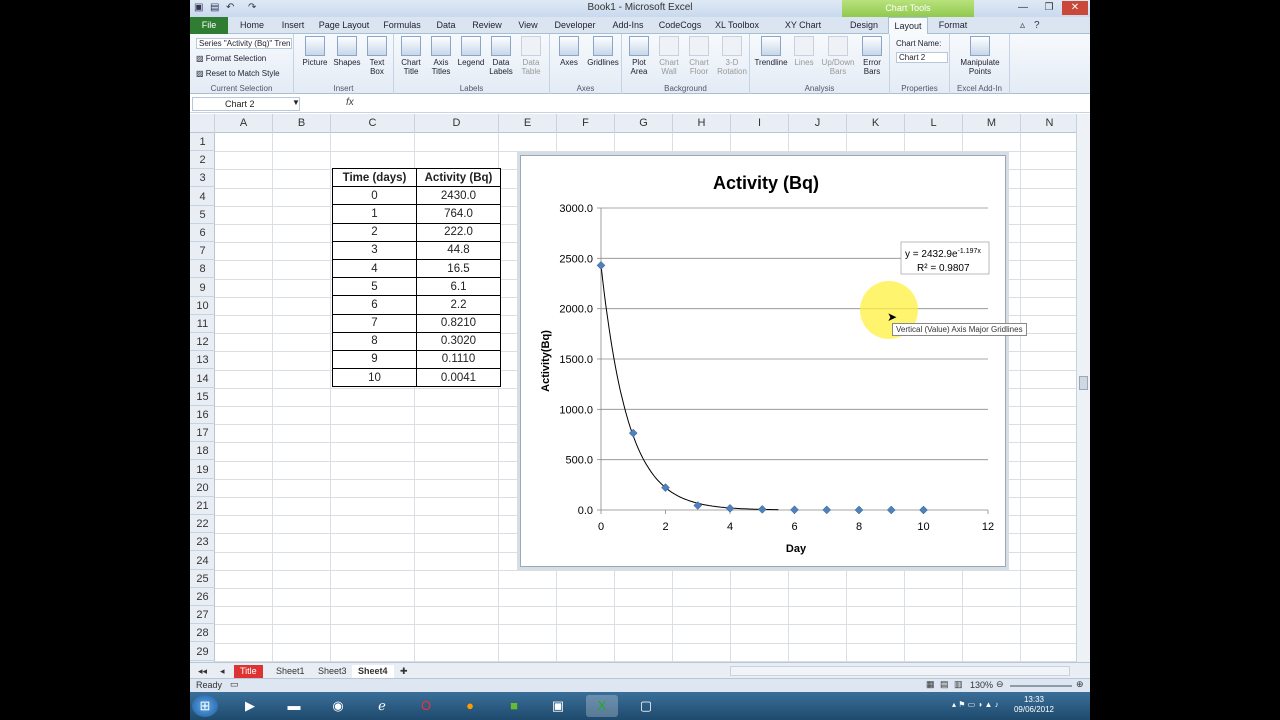  What do you see at coordinates (296, 102) in the screenshot?
I see `chevron-down-icon: ▼` at bounding box center [296, 102].